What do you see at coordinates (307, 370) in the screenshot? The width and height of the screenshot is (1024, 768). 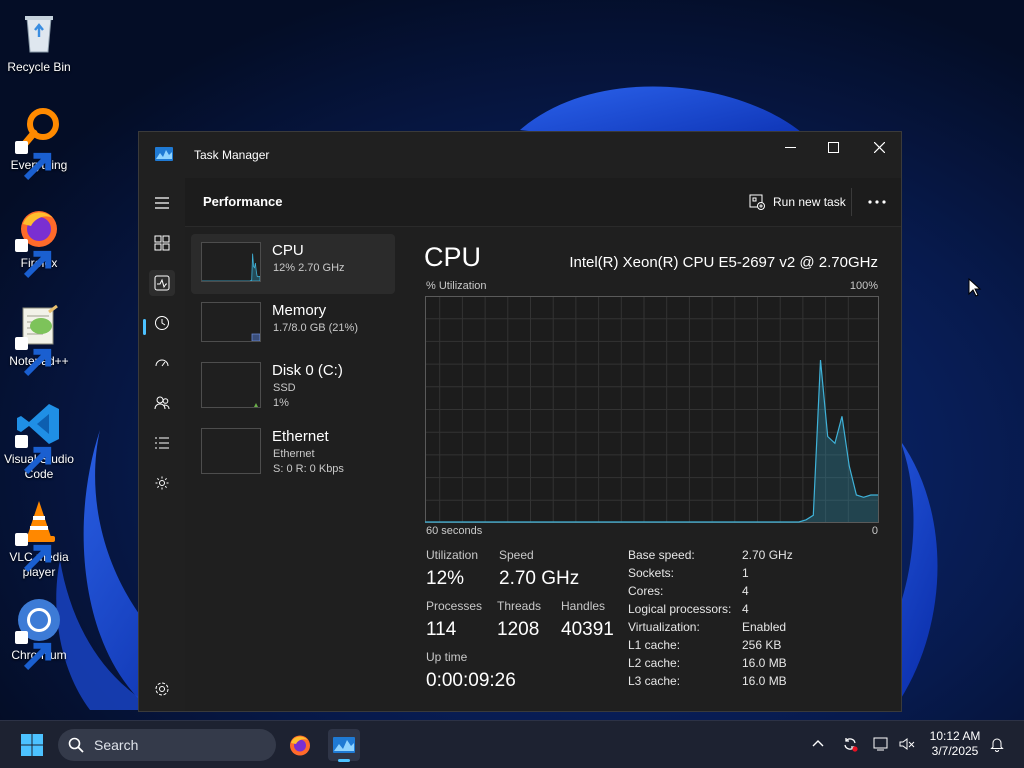 I see `resource-name: Disk 0 (C:)` at bounding box center [307, 370].